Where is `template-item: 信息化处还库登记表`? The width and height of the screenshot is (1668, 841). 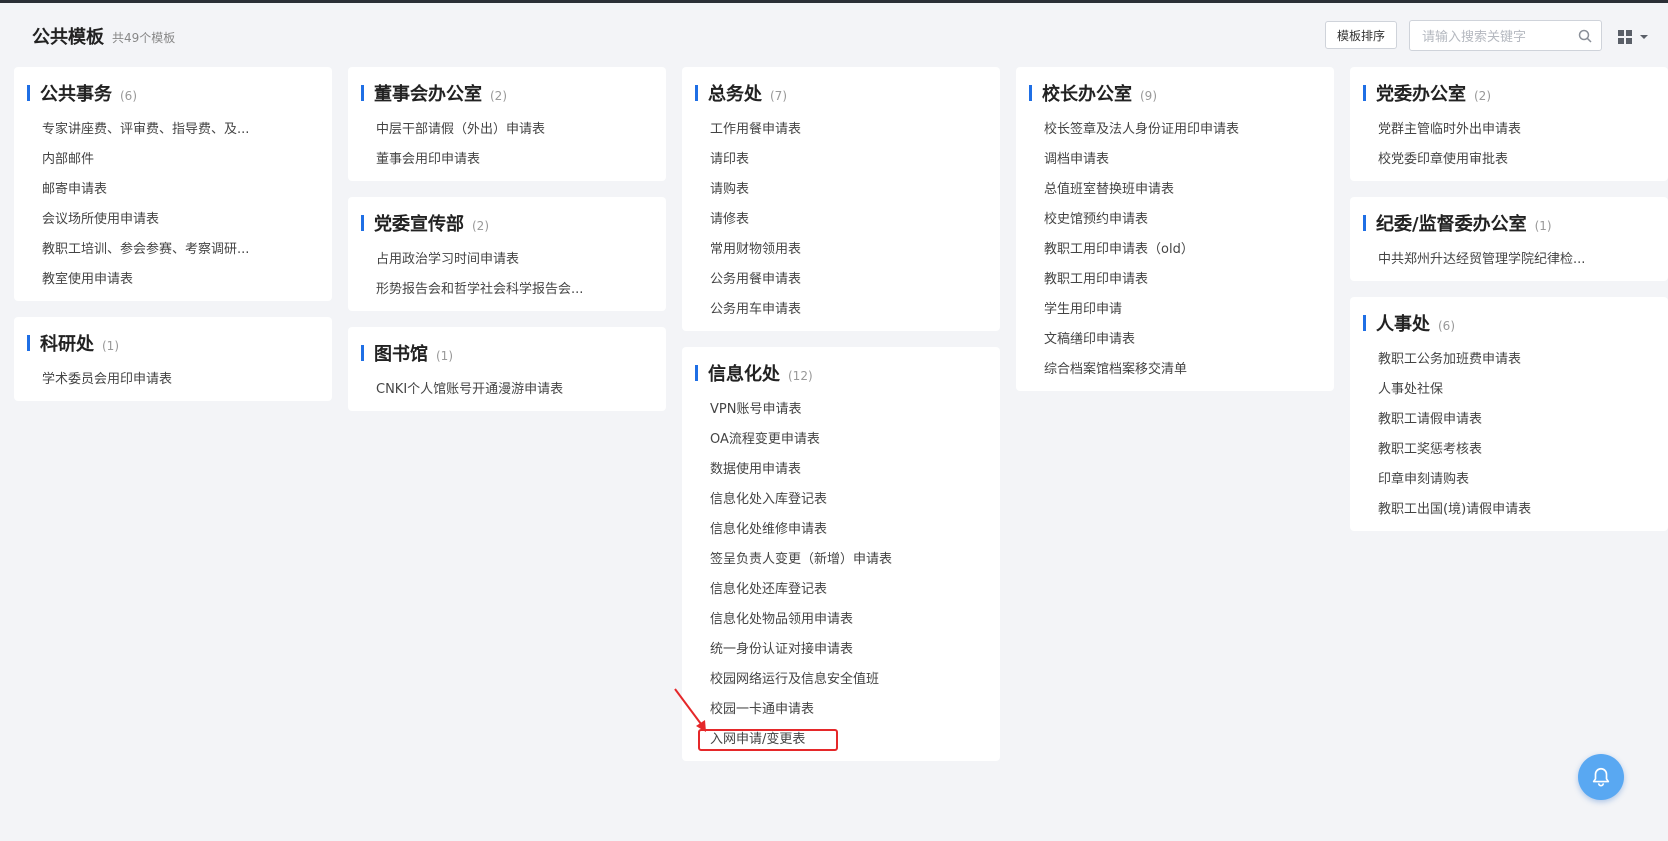 template-item: 信息化处还库登记表 is located at coordinates (845, 590).